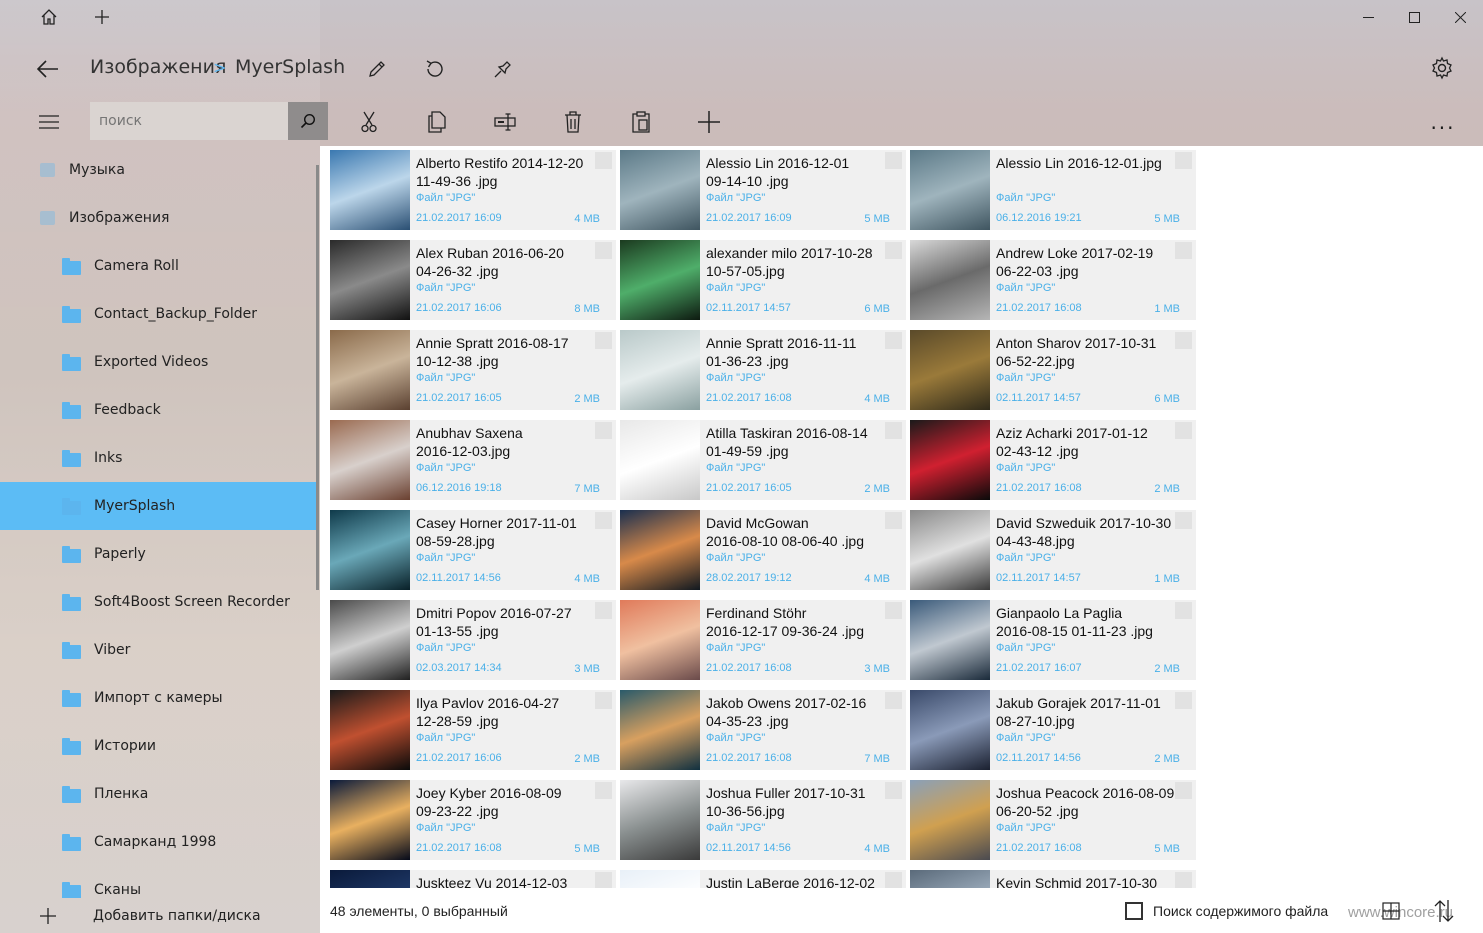 The width and height of the screenshot is (1483, 933). I want to click on sidebar-item: Camera Roll, so click(159, 266).